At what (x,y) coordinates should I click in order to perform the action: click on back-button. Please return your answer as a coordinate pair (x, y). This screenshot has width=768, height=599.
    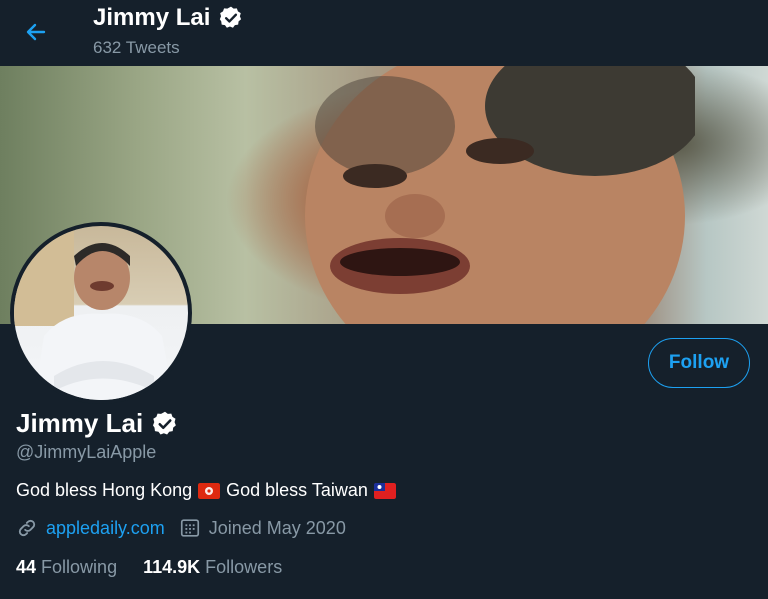
    Looking at the image, I should click on (36, 32).